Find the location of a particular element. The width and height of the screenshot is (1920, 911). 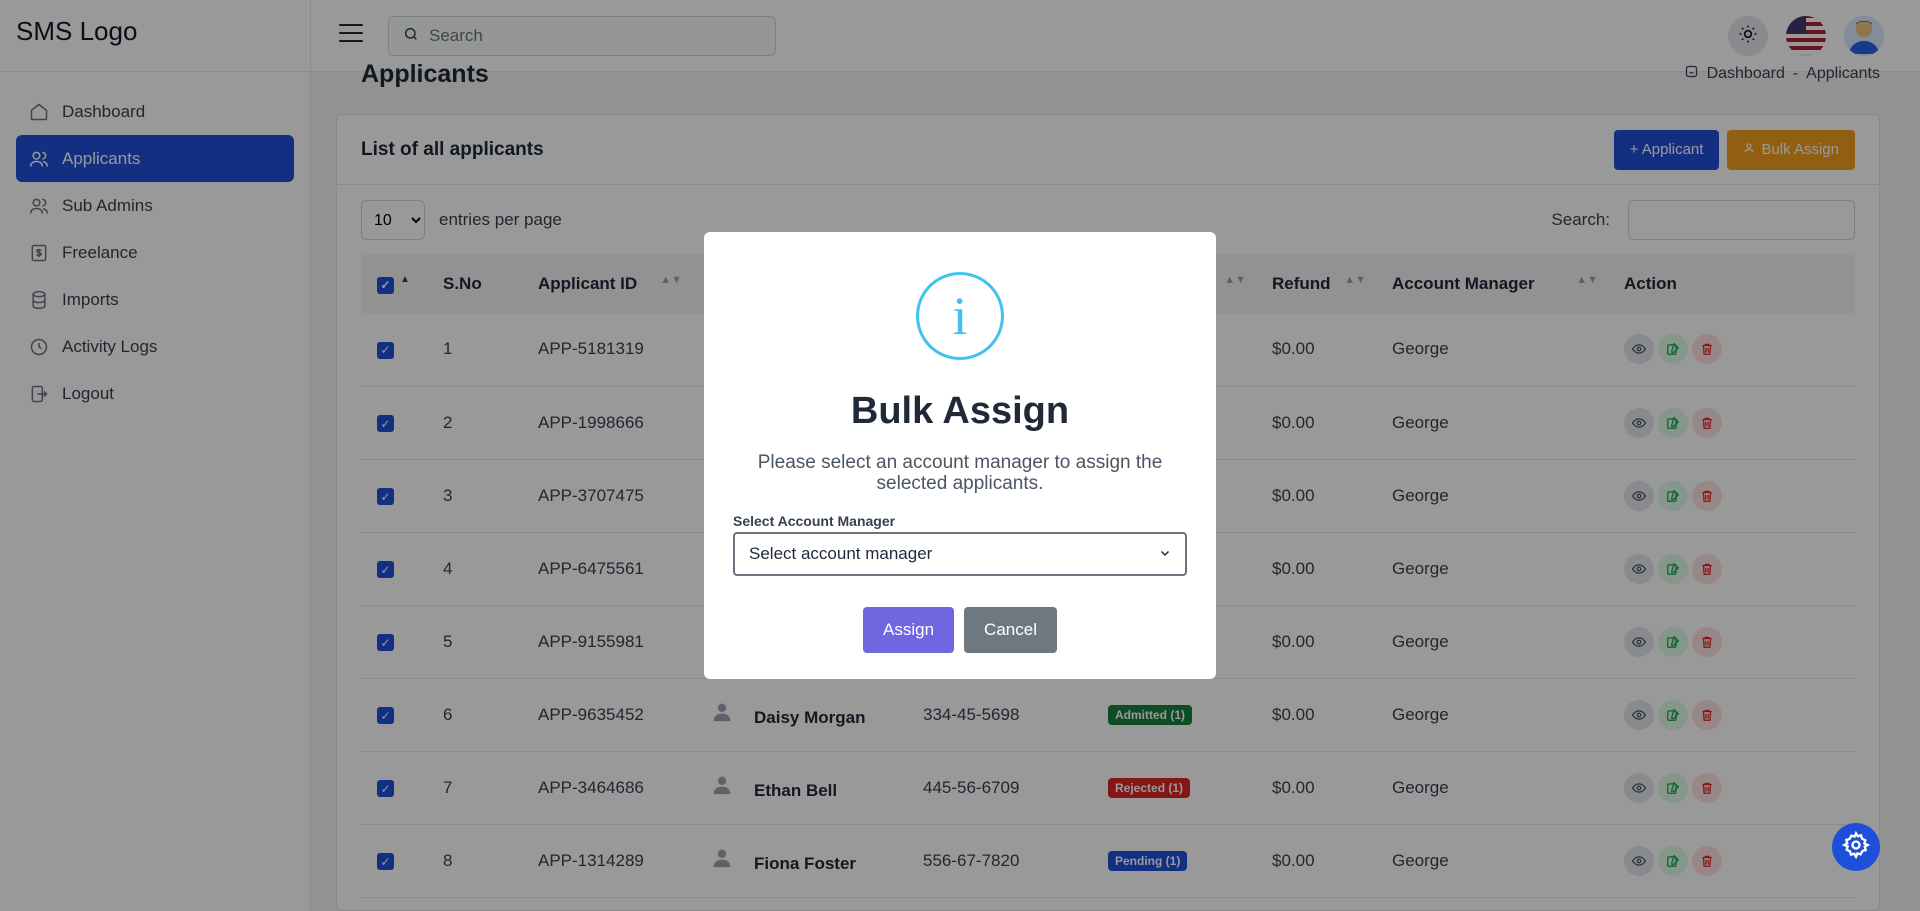

select-manager-label: Select Account Manager is located at coordinates (814, 521).